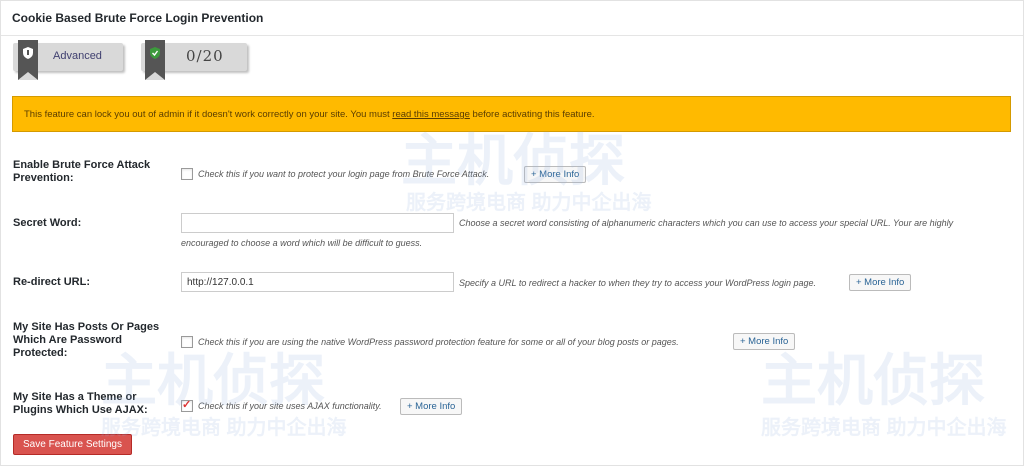  I want to click on password-more-info-button: + More Info, so click(764, 341).